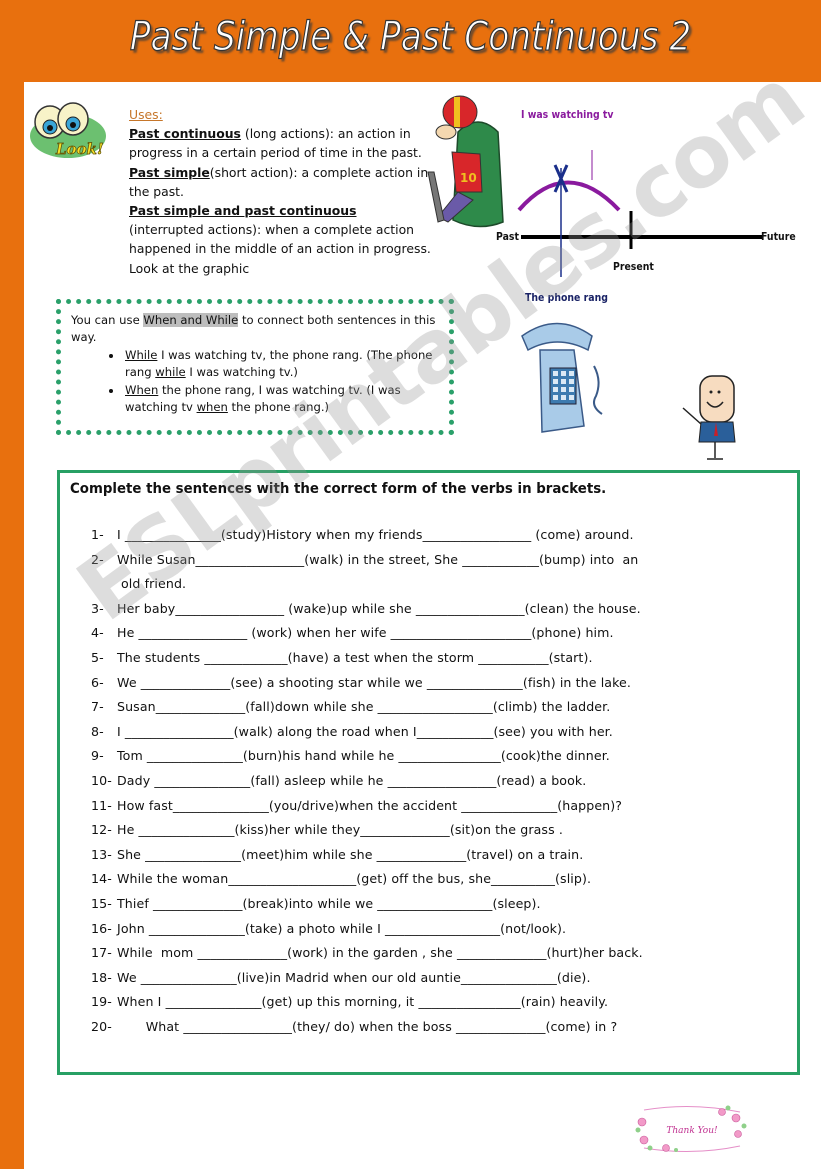 Image resolution: width=821 pixels, height=1169 pixels. Describe the element at coordinates (101, 805) in the screenshot. I see `item-number: 11-` at that location.